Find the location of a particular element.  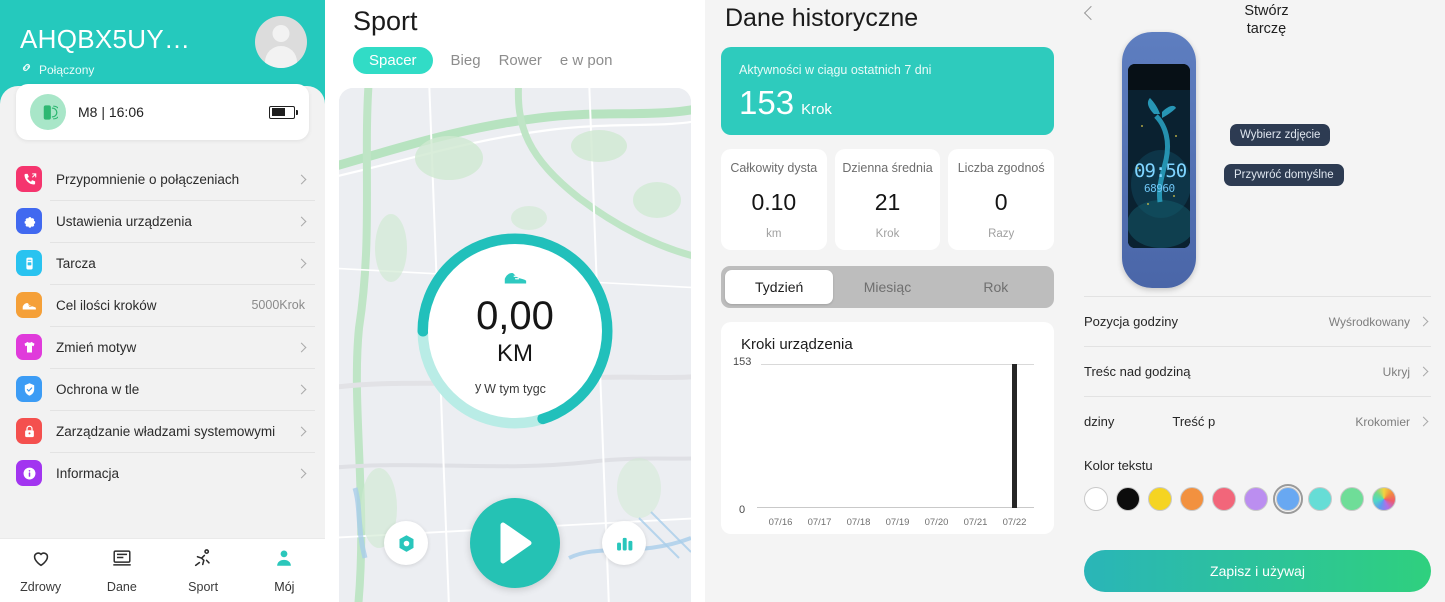

tab-label: Mój is located at coordinates (284, 587).